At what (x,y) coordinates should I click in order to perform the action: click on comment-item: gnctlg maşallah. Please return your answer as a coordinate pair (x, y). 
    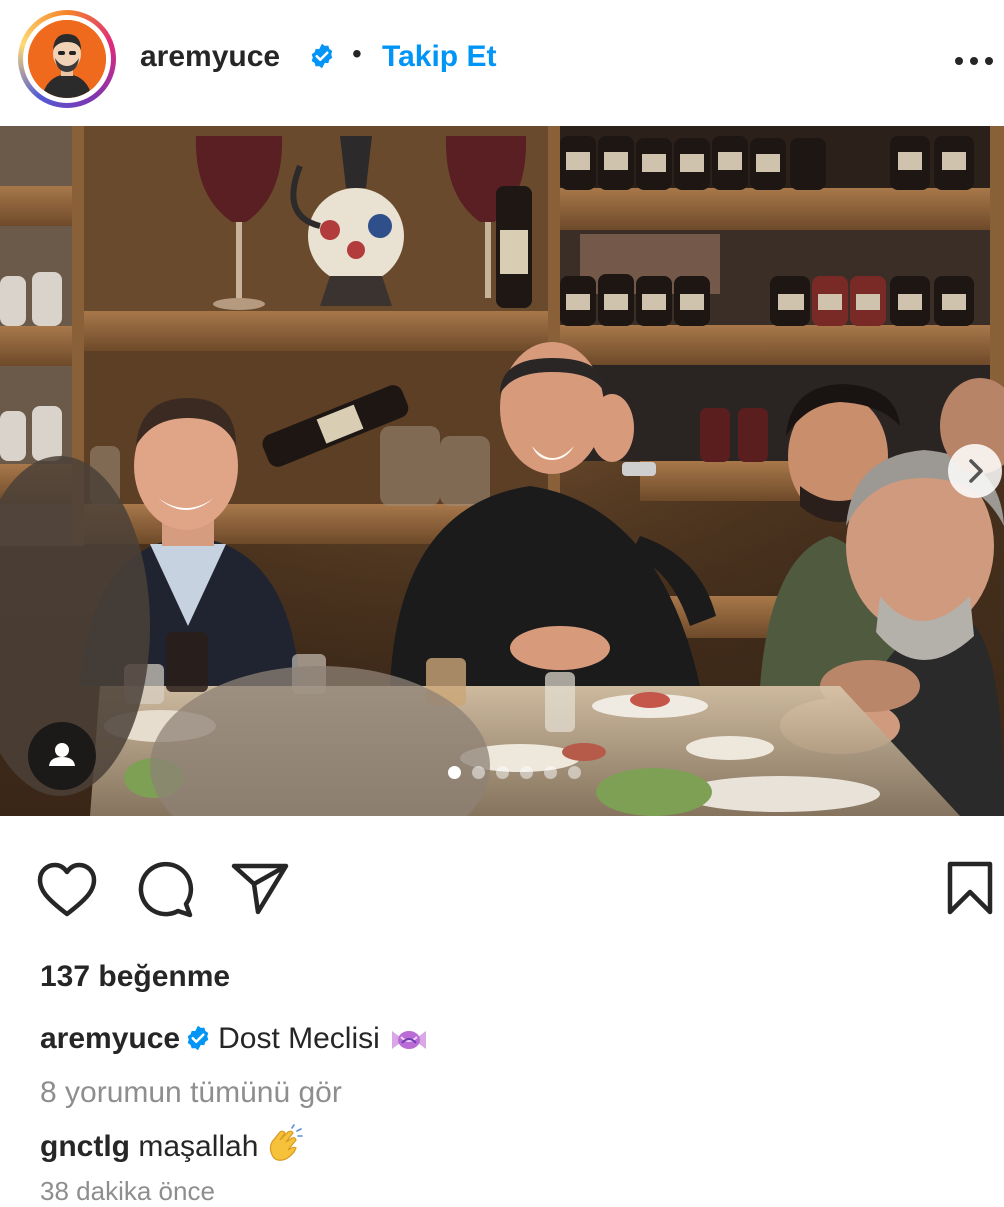
    Looking at the image, I should click on (172, 1144).